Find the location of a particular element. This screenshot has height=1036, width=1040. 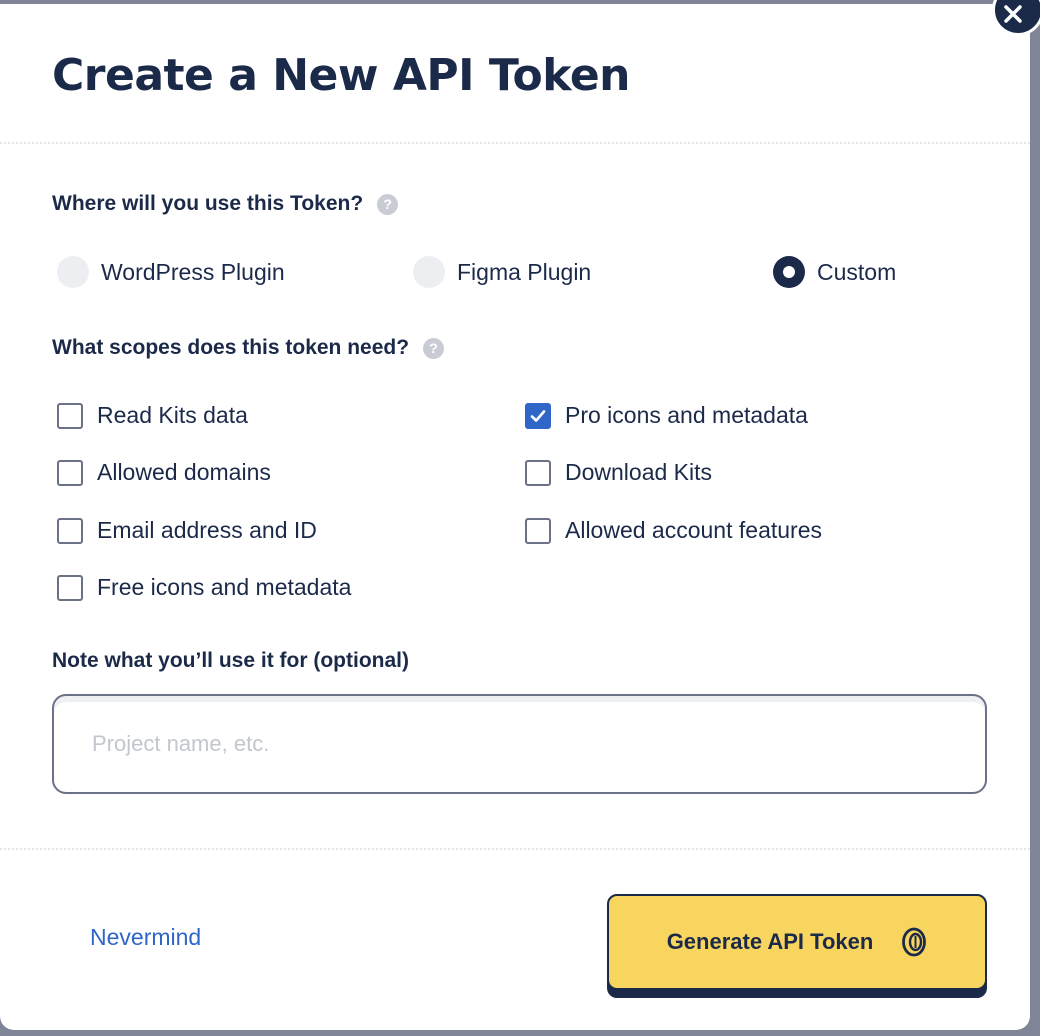

scope-pro-icons-and-metadata: Pro icons and metadata is located at coordinates (666, 415).